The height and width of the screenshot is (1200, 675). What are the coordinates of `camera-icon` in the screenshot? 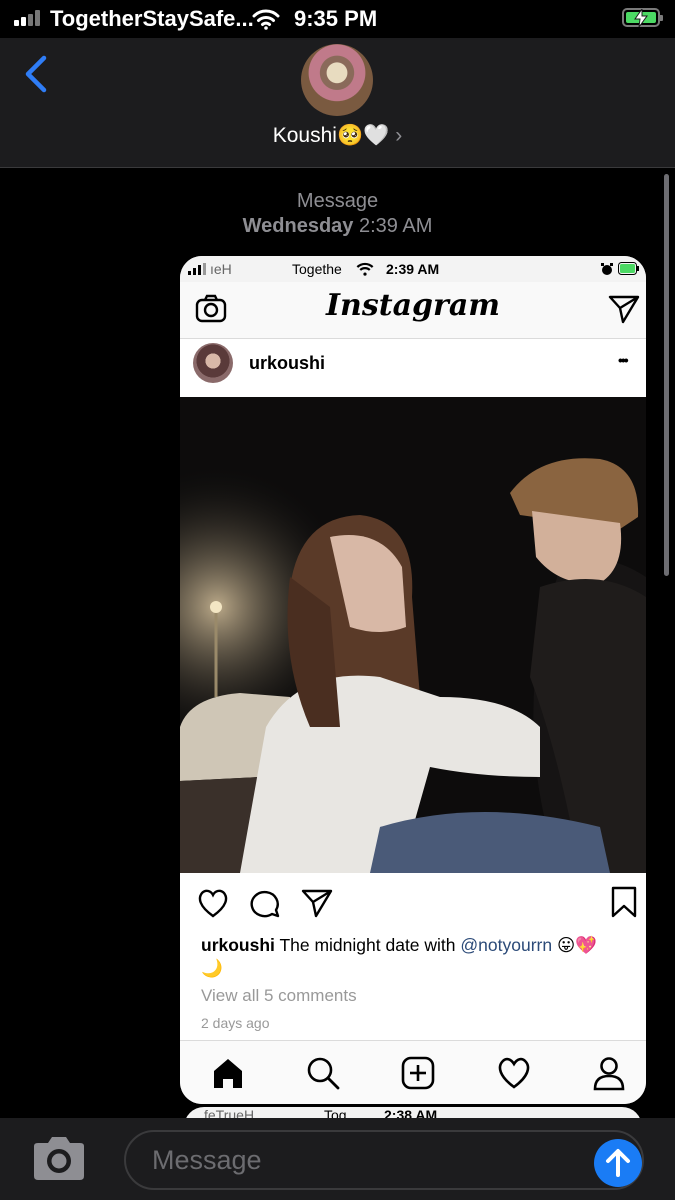 It's located at (59, 1159).